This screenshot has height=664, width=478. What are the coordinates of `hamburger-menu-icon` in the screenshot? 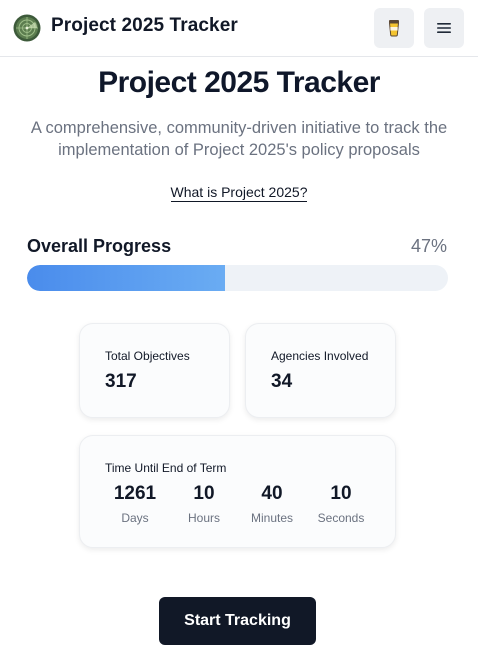 It's located at (444, 28).